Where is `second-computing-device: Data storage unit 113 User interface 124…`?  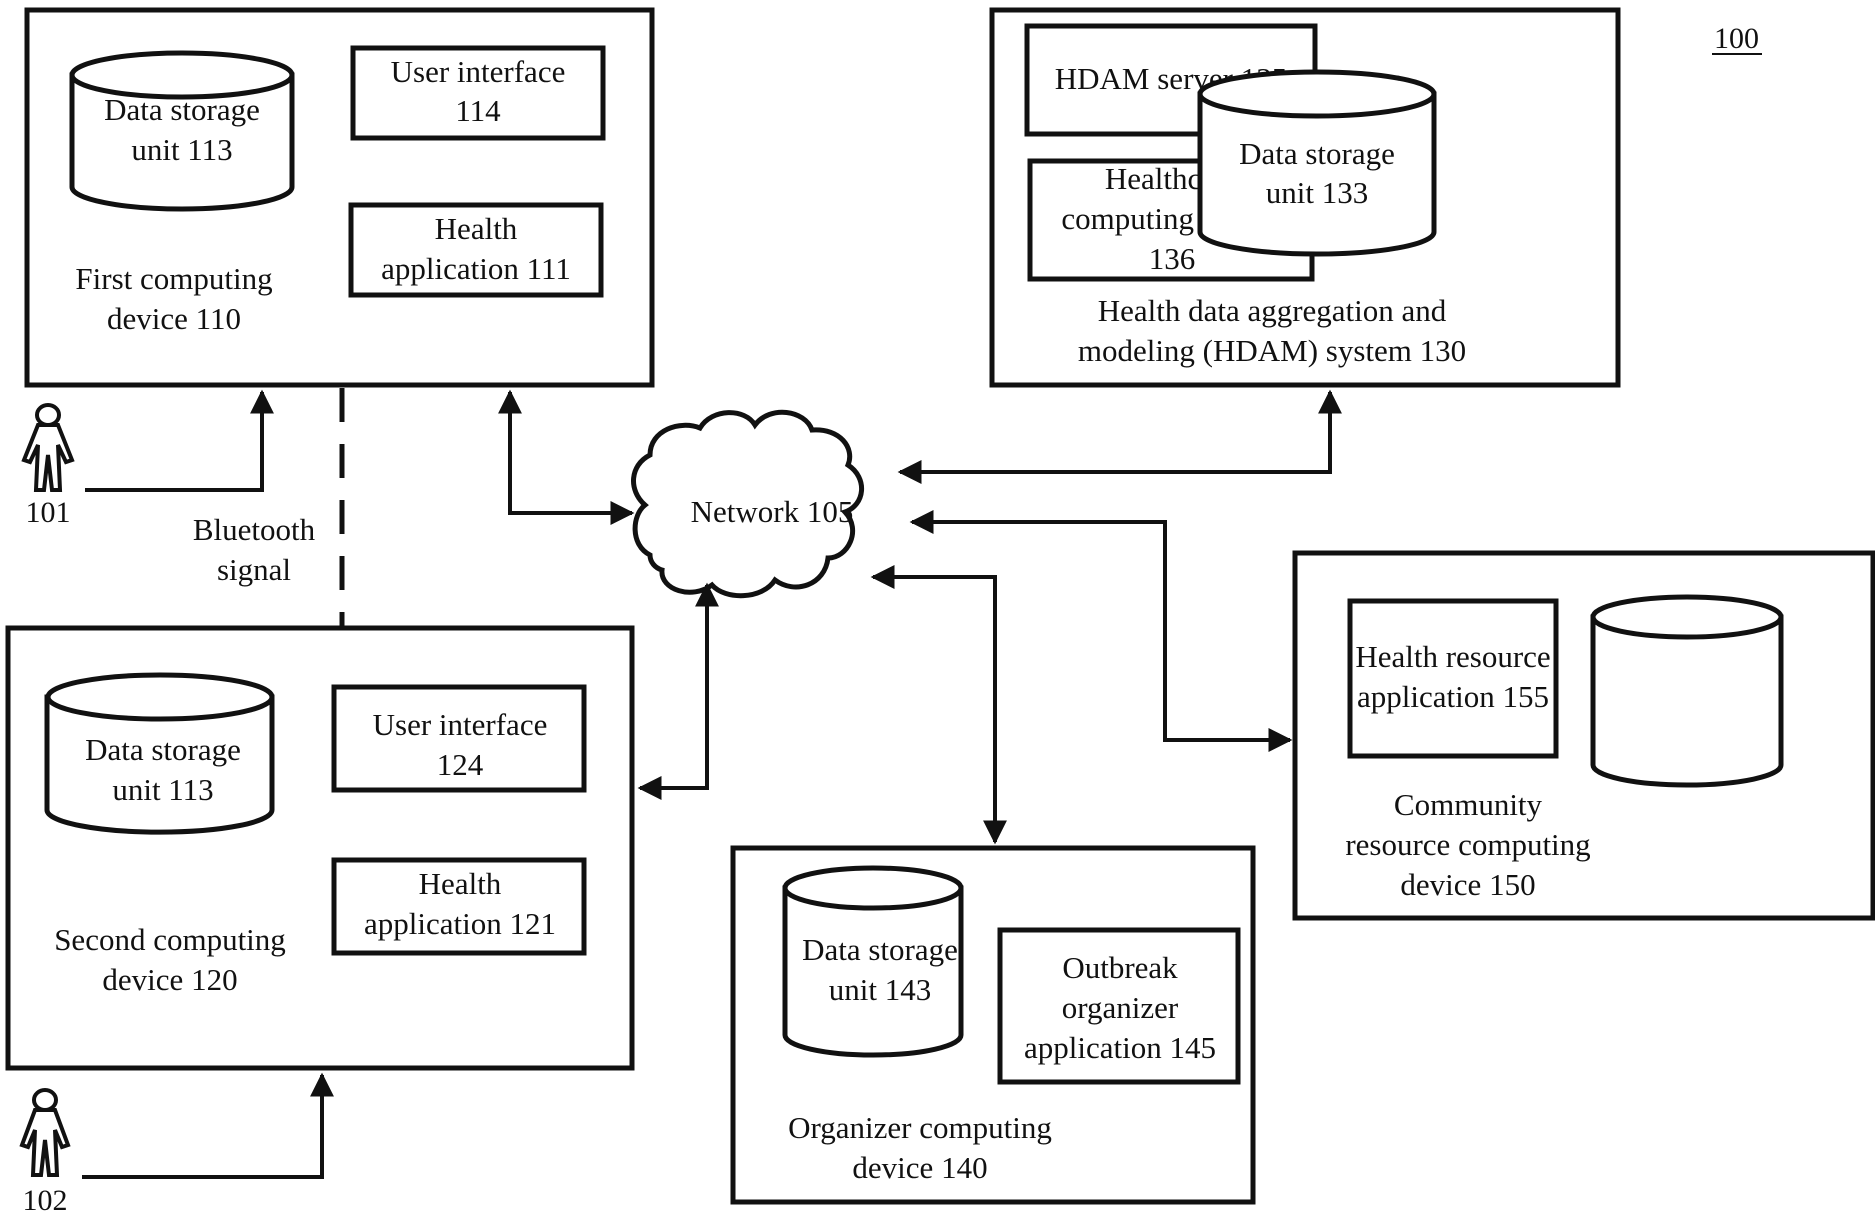
second-computing-device: Data storage unit 113 User interface 124… is located at coordinates (320, 848).